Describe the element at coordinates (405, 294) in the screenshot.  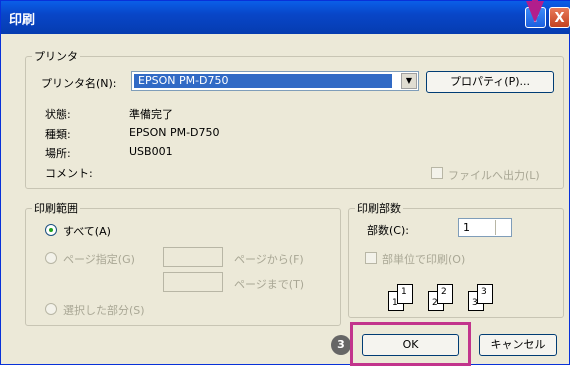
I see `collate-page-icon: 1` at that location.